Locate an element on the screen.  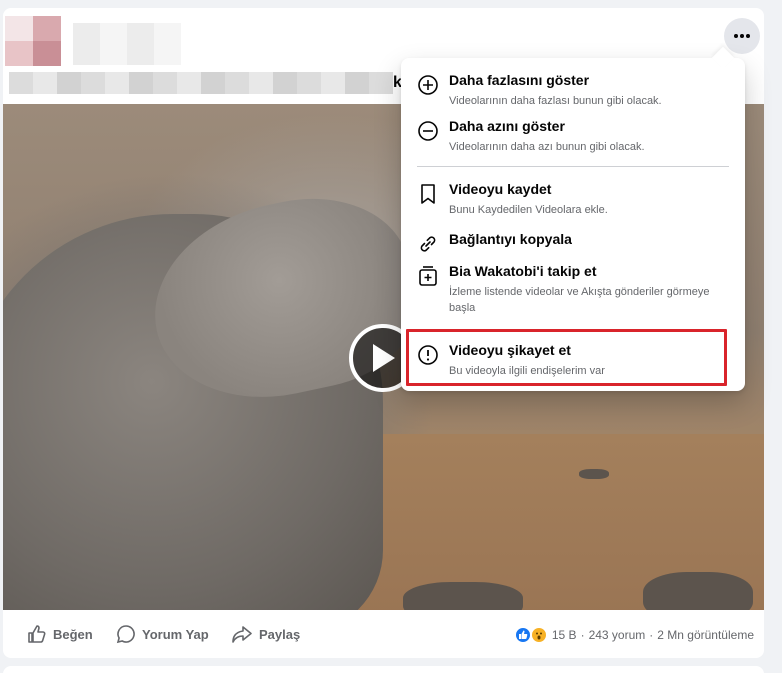
share-label: Paylaş is located at coordinates (280, 634).